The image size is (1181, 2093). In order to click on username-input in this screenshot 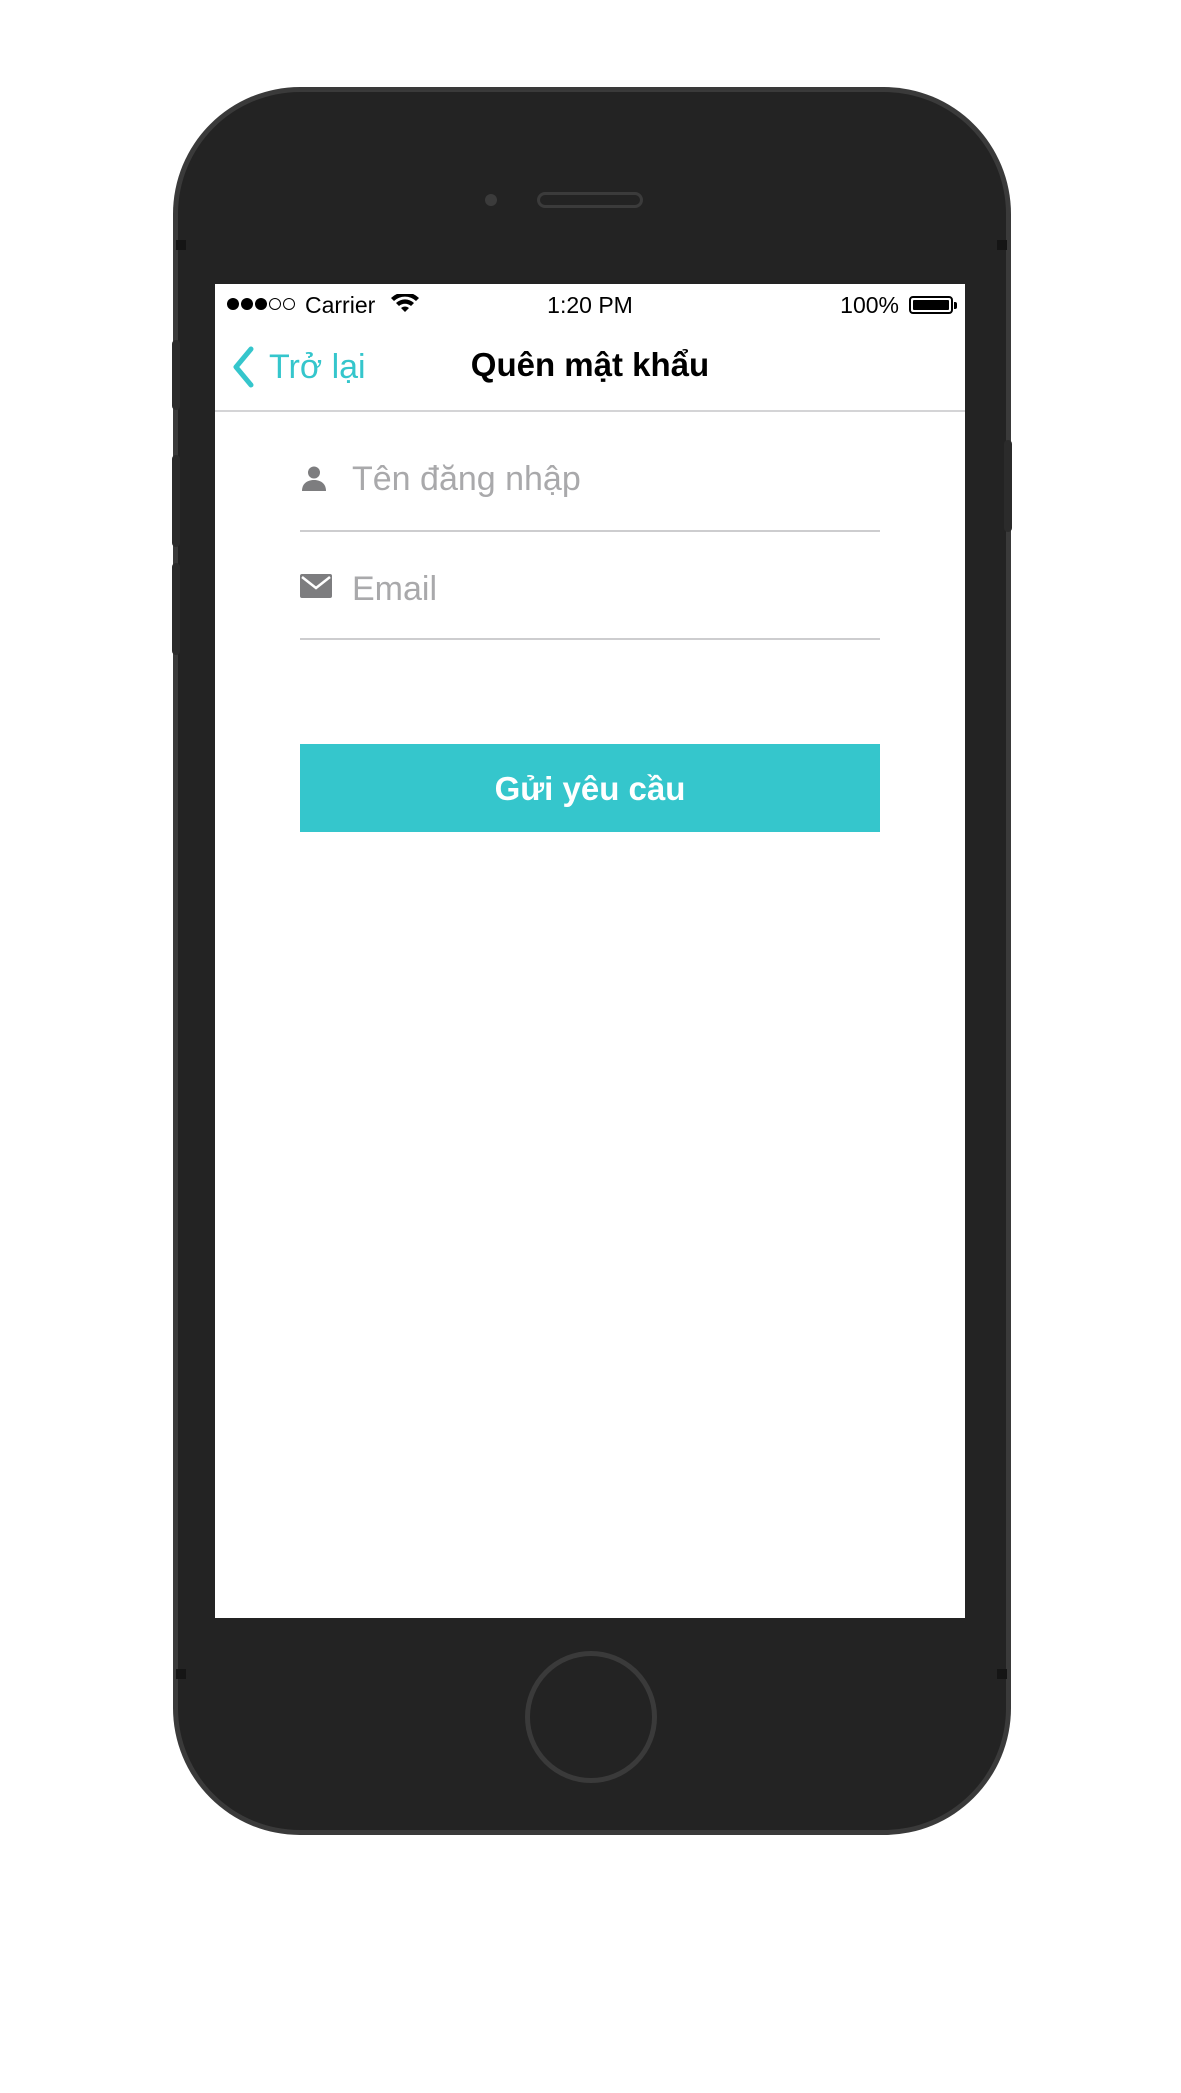, I will do `click(612, 479)`.